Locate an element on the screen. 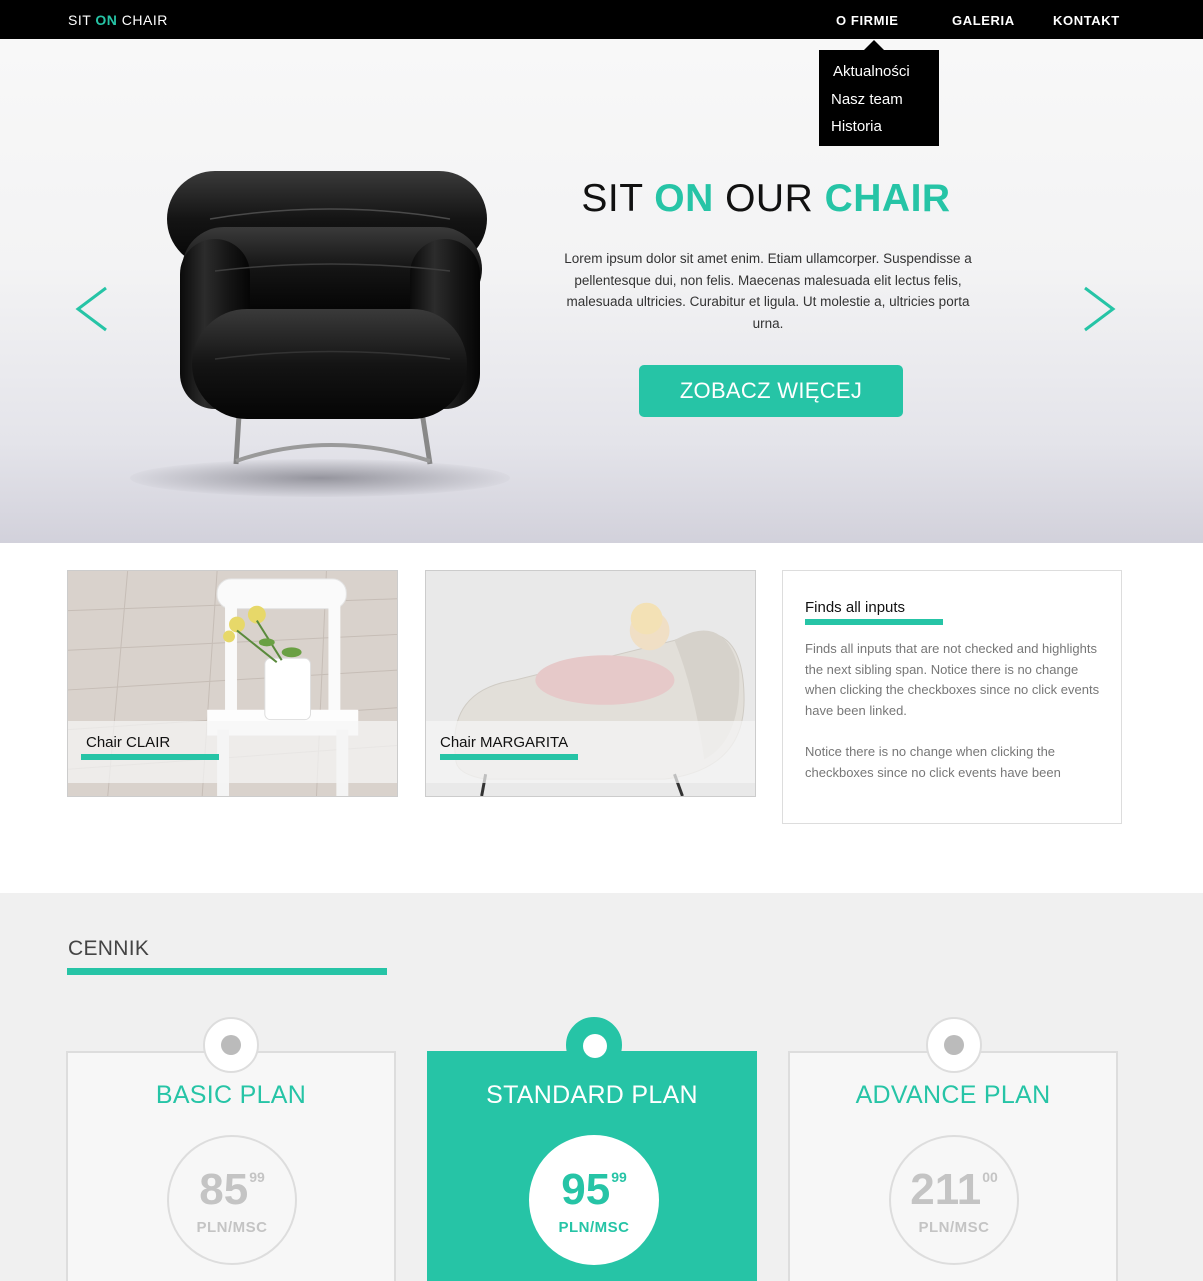 The height and width of the screenshot is (1281, 1203). chevron-left-icon is located at coordinates (91, 309).